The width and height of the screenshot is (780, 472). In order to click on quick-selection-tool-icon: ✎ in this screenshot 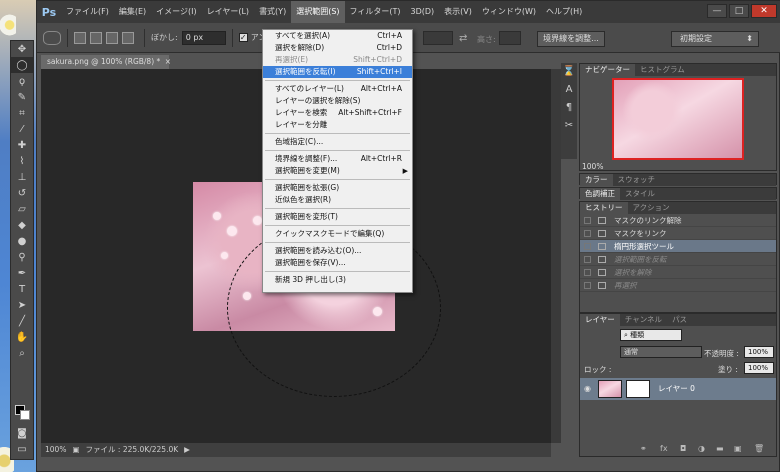, I will do `click(22, 97)`.